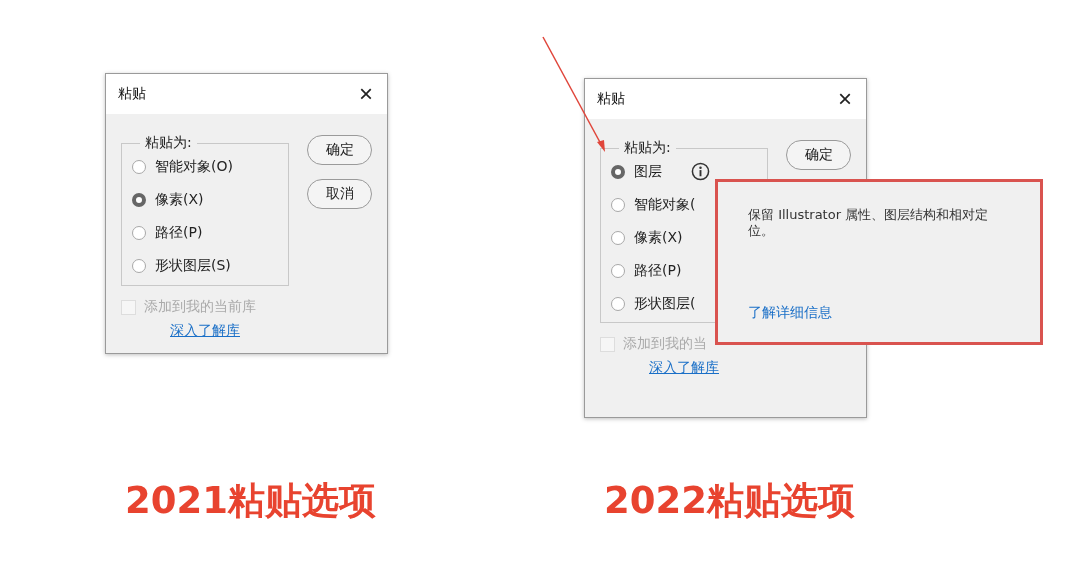 The width and height of the screenshot is (1086, 562). I want to click on cancel-button: 取消, so click(339, 194).